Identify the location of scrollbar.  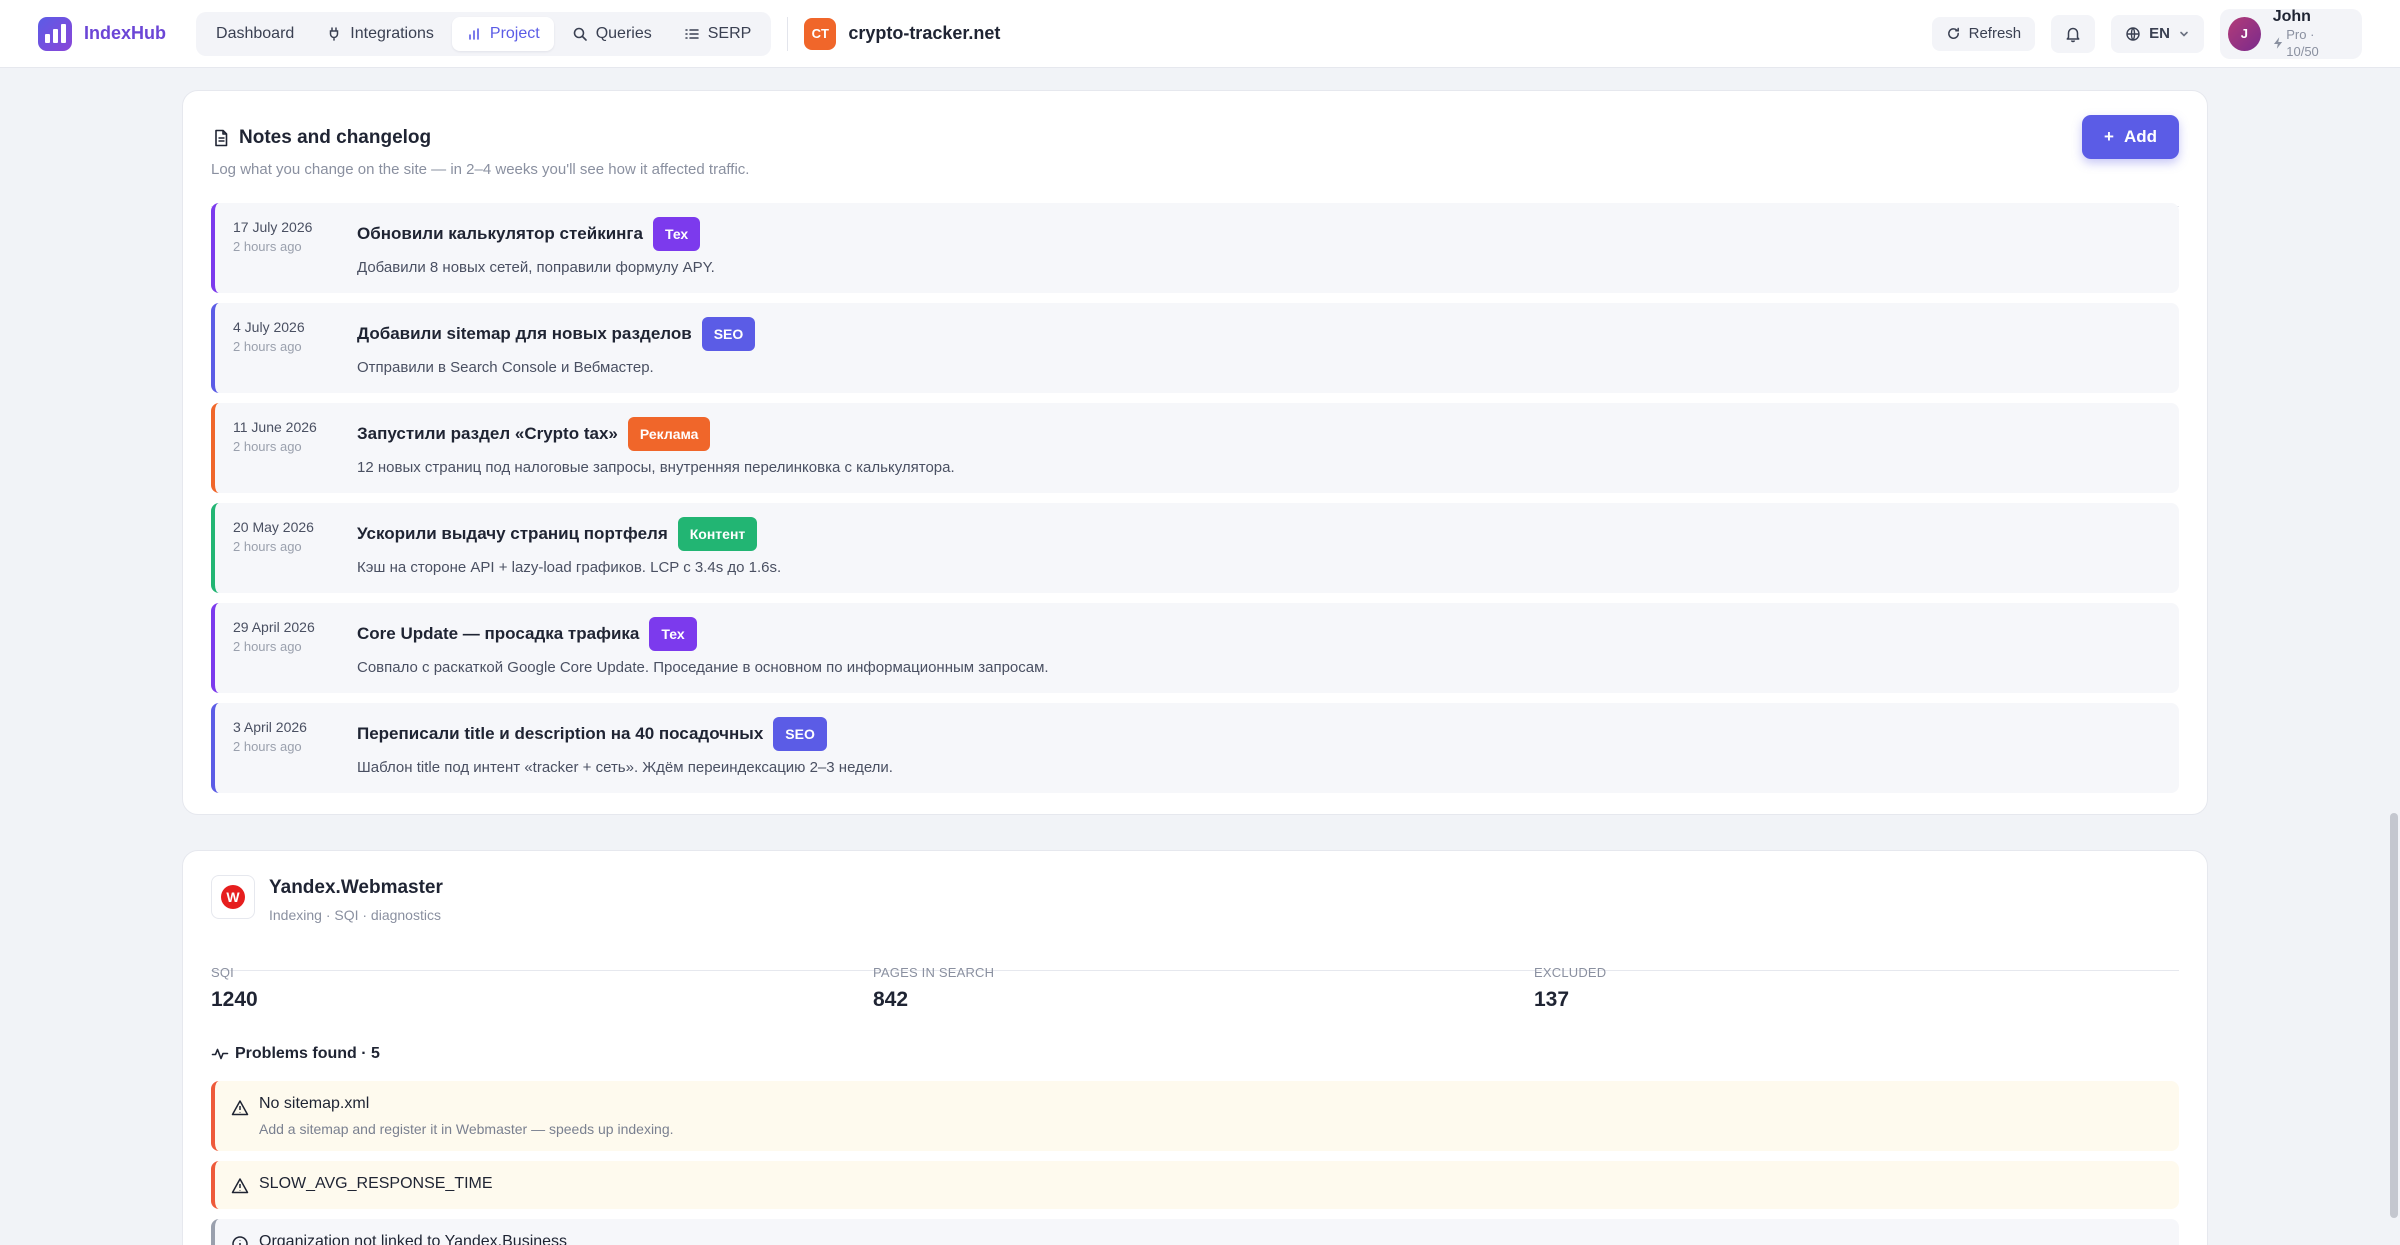
(2393, 656).